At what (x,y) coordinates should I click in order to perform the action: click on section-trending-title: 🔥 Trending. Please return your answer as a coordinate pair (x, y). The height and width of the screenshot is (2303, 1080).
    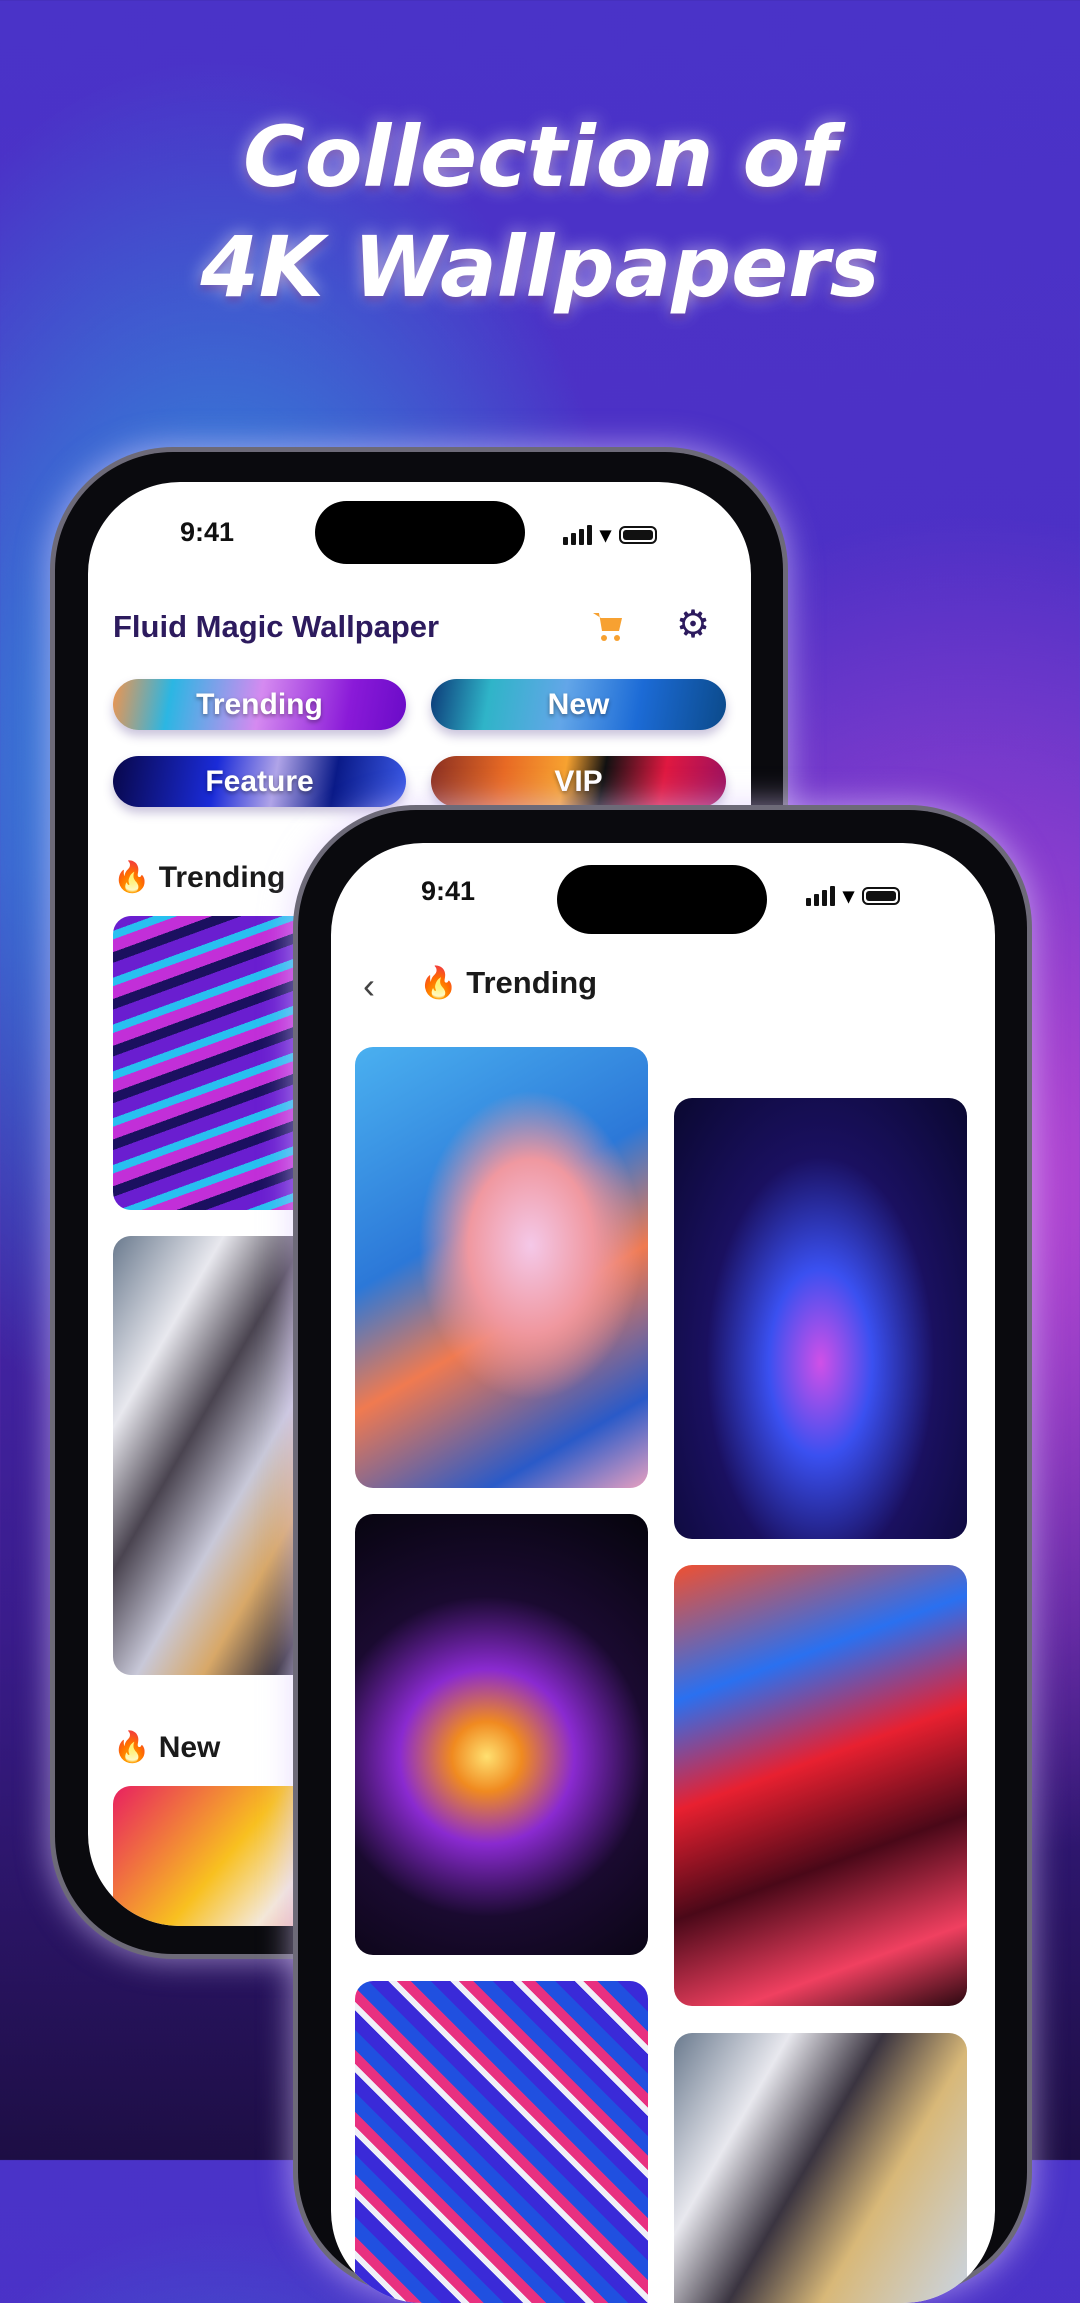
    Looking at the image, I should click on (199, 877).